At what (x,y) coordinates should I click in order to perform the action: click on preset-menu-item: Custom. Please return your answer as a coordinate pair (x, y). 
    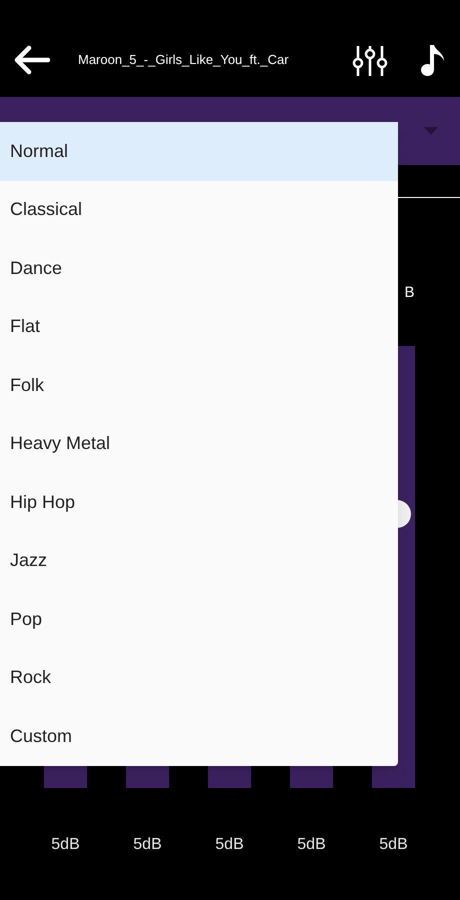
    Looking at the image, I should click on (199, 736).